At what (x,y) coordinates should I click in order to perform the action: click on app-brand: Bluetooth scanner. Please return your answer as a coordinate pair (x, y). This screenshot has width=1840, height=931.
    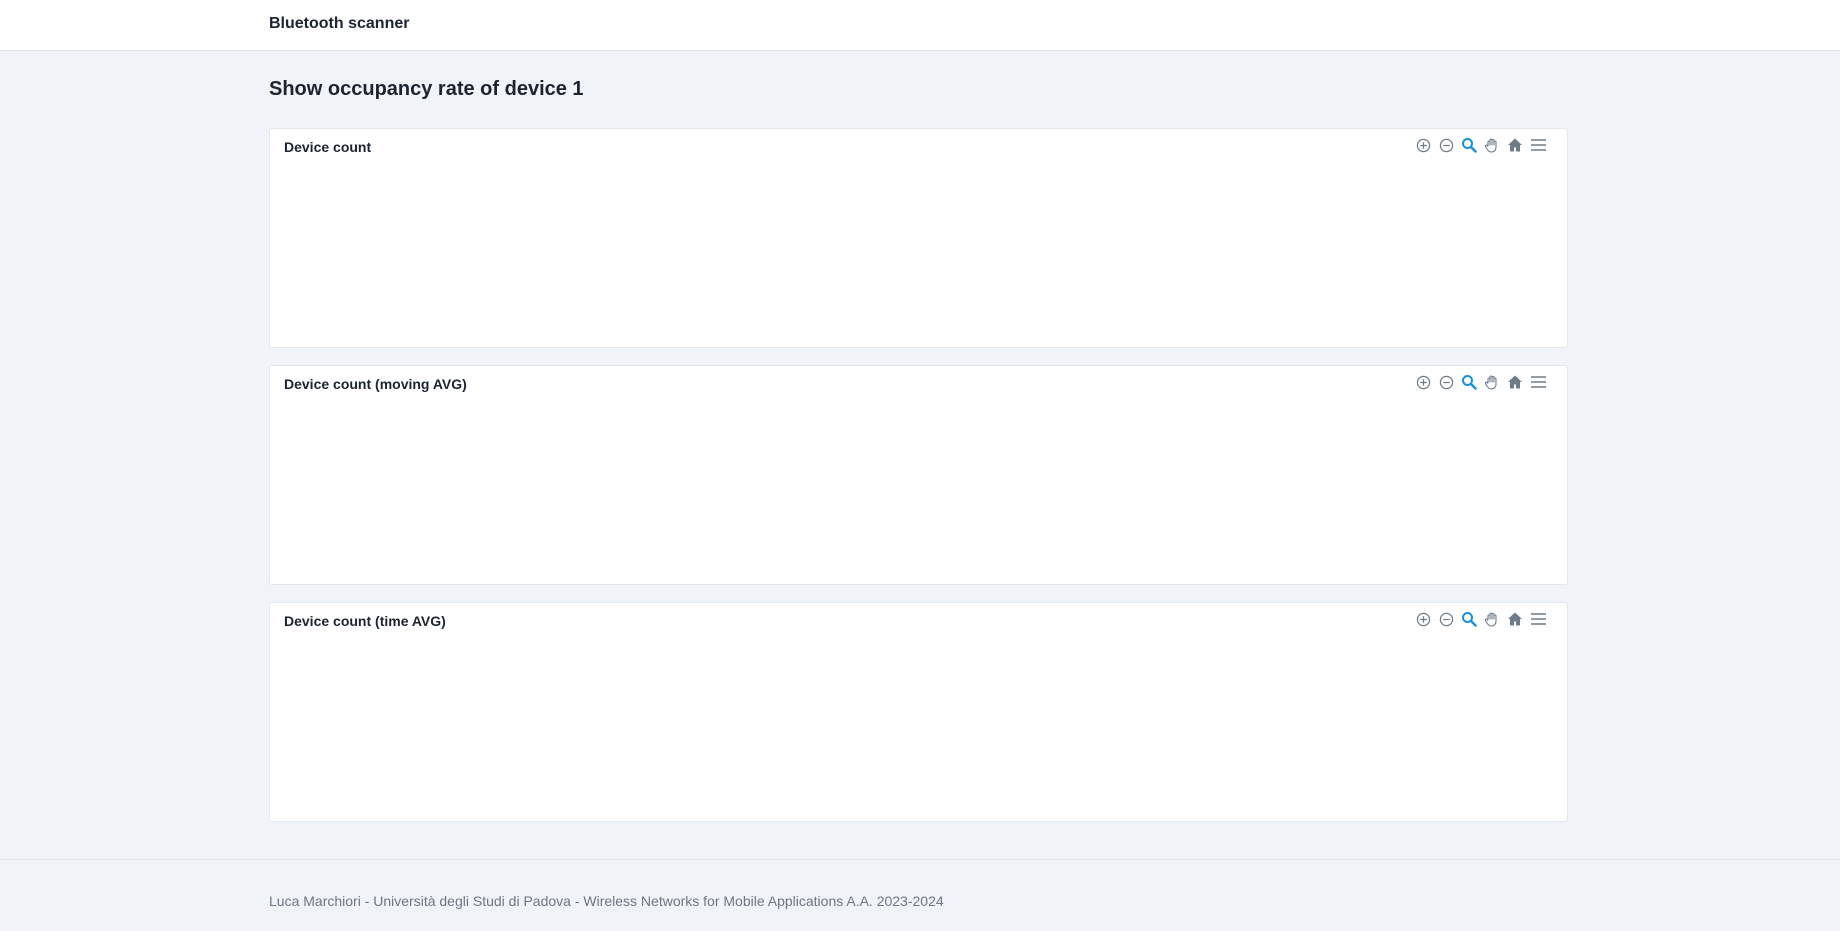
    Looking at the image, I should click on (339, 24).